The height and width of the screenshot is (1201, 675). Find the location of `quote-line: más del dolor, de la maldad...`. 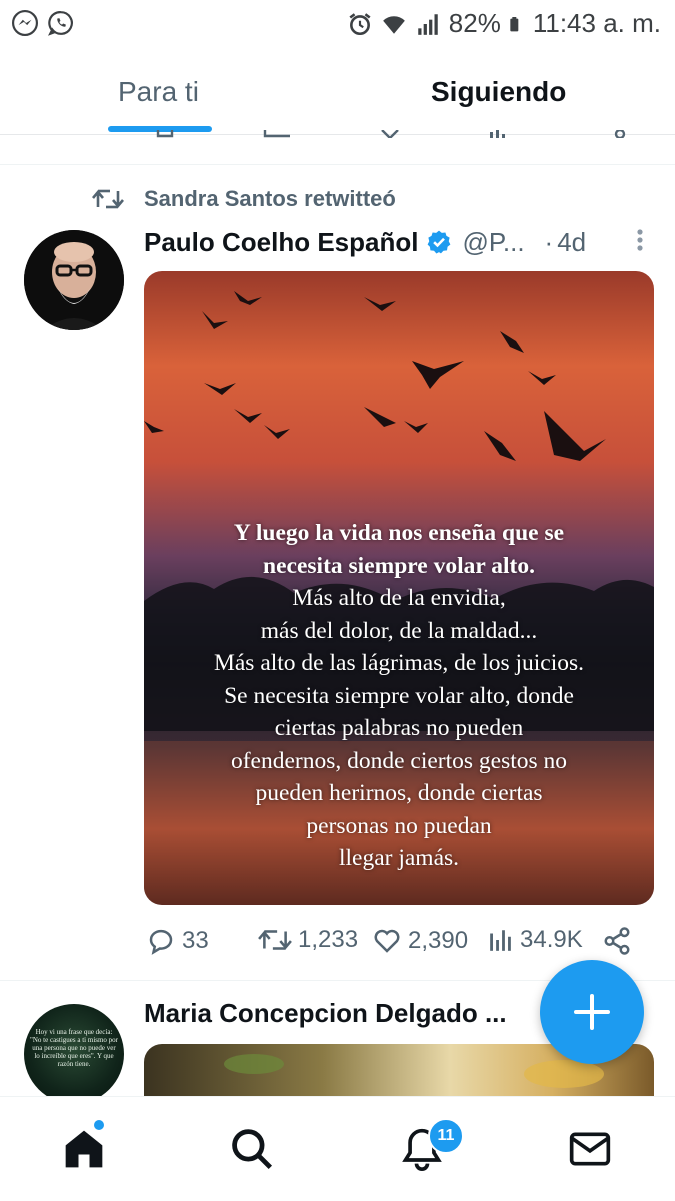

quote-line: más del dolor, de la maldad... is located at coordinates (399, 630).